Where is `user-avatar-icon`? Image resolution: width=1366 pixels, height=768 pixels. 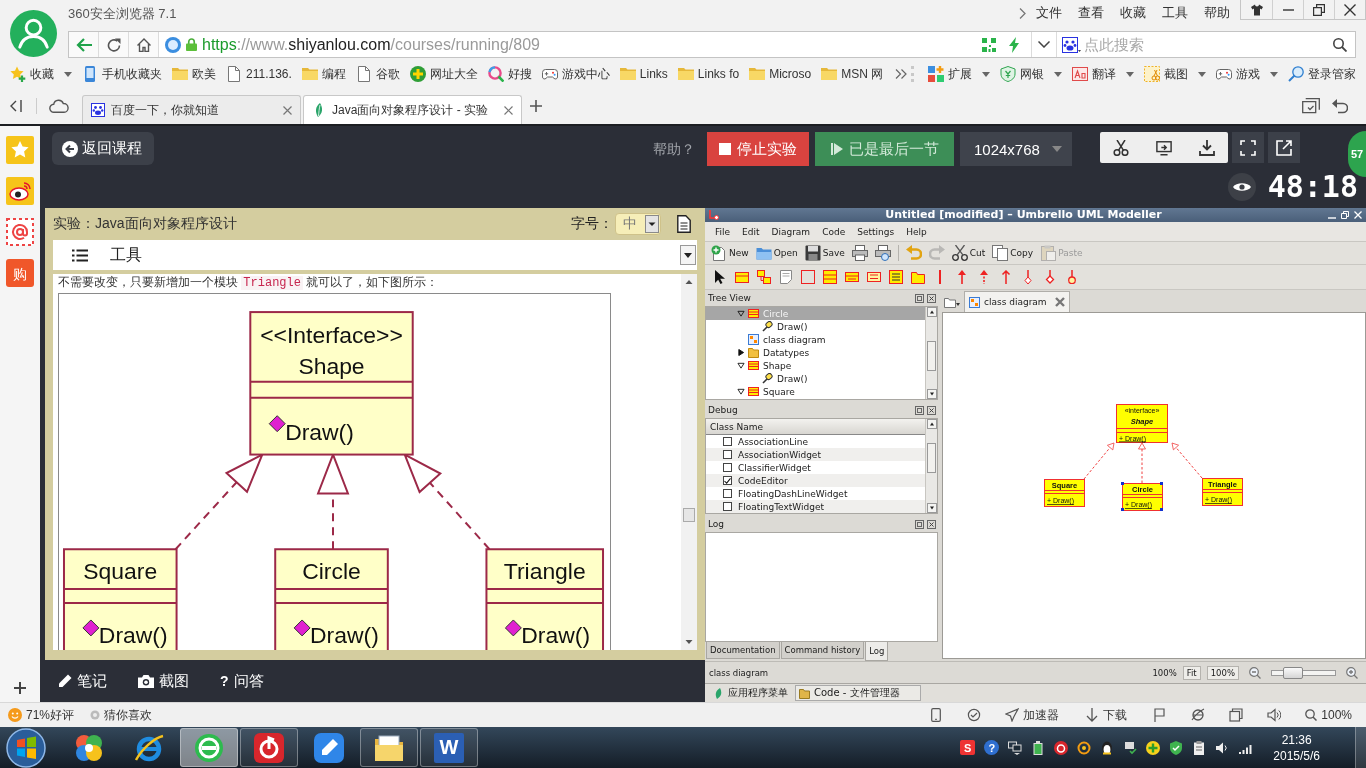
user-avatar-icon is located at coordinates (33, 33).